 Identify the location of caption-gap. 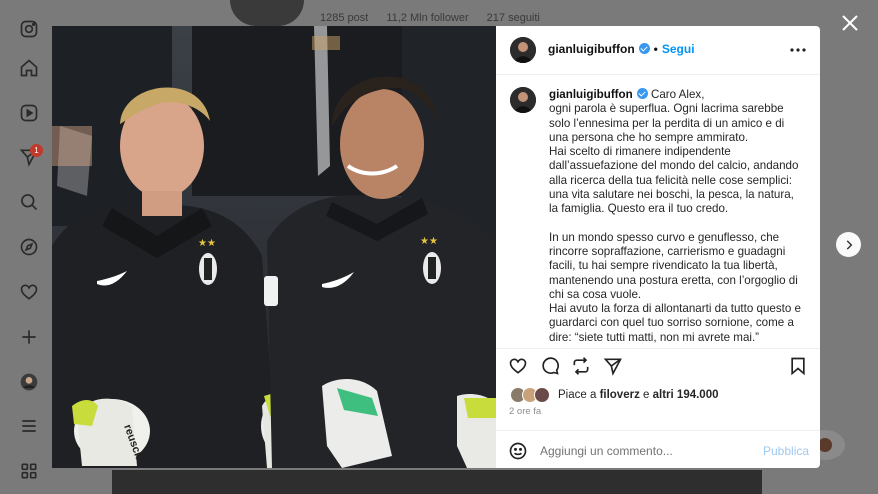
(675, 224).